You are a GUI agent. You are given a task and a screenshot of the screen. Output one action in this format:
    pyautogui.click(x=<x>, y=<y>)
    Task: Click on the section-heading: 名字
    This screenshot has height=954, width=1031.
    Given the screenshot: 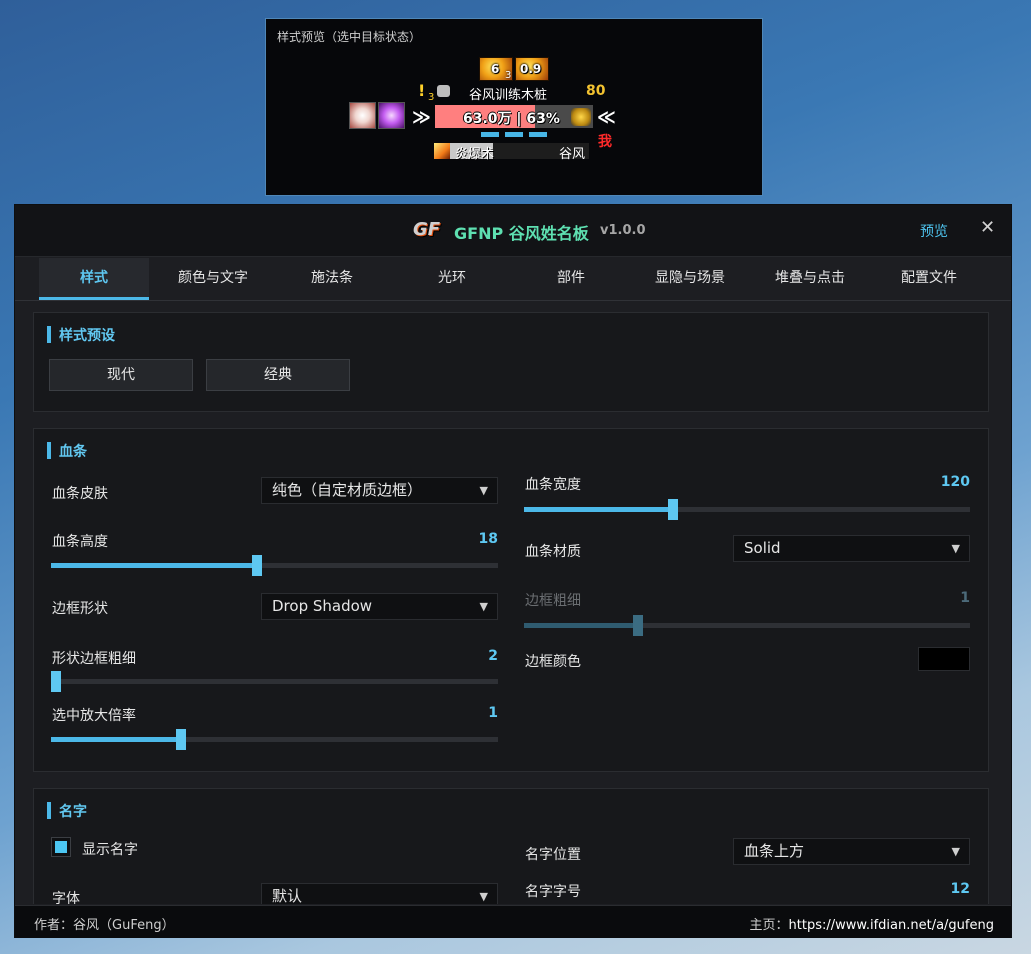 What is the action you would take?
    pyautogui.click(x=67, y=811)
    